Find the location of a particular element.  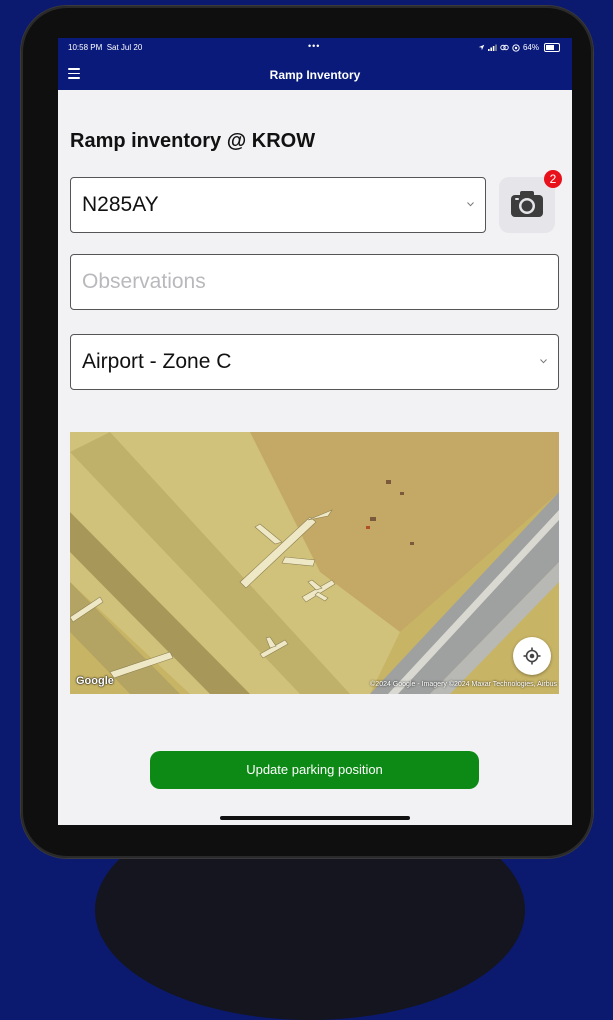

link-icon is located at coordinates (504, 47).